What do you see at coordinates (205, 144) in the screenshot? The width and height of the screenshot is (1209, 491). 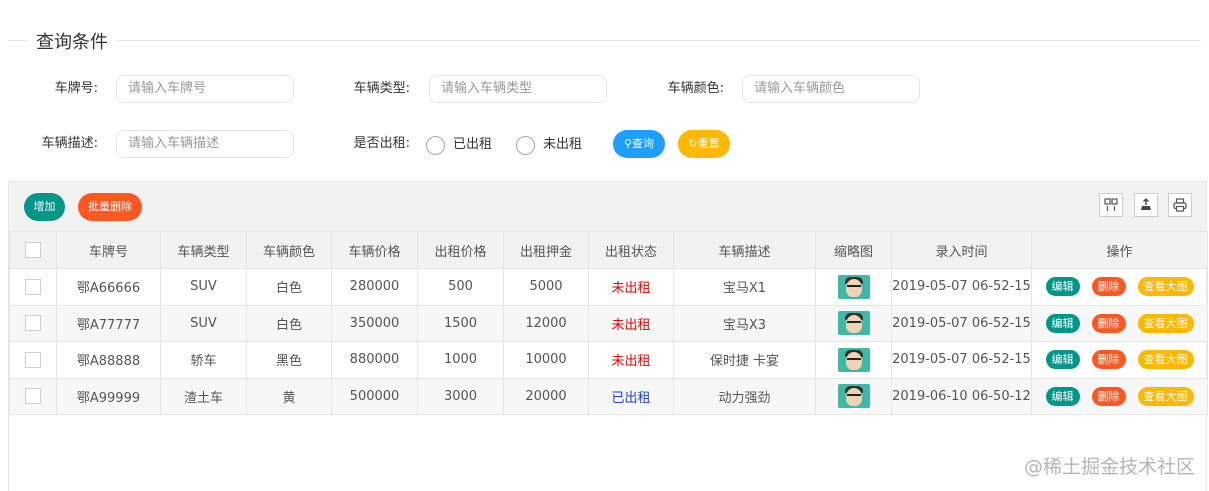 I see `desc-input: 请输入车辆描述` at bounding box center [205, 144].